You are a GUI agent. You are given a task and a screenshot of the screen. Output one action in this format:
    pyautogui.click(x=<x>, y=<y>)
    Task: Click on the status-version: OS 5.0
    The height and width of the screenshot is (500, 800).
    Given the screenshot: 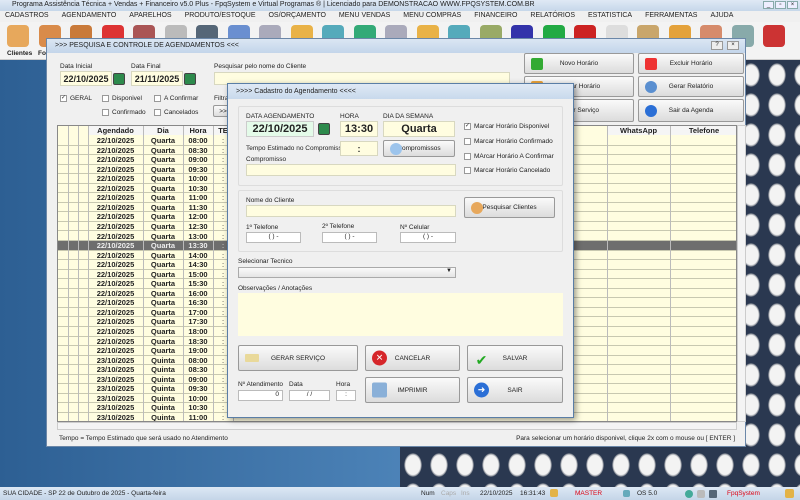 What is the action you would take?
    pyautogui.click(x=647, y=493)
    